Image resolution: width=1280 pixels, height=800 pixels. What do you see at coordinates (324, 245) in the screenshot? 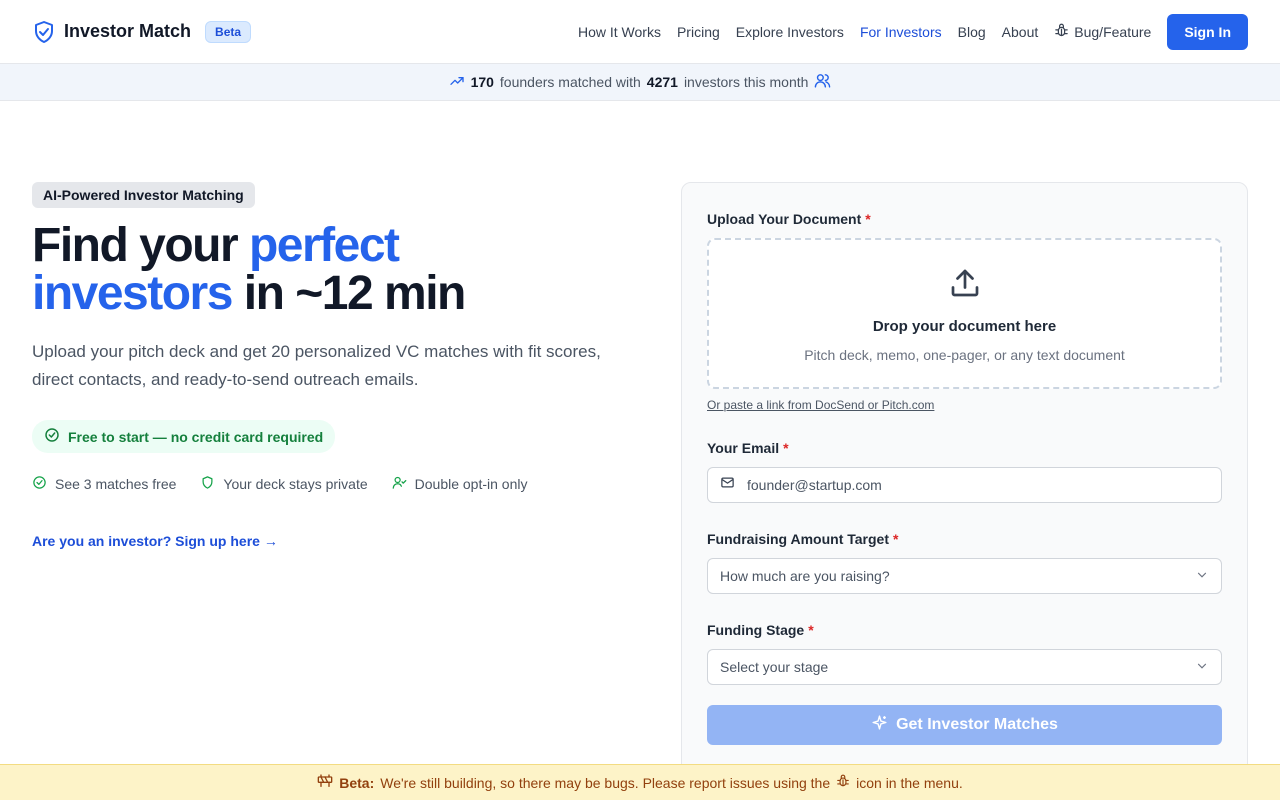
I see `headline-part-2: perfect` at bounding box center [324, 245].